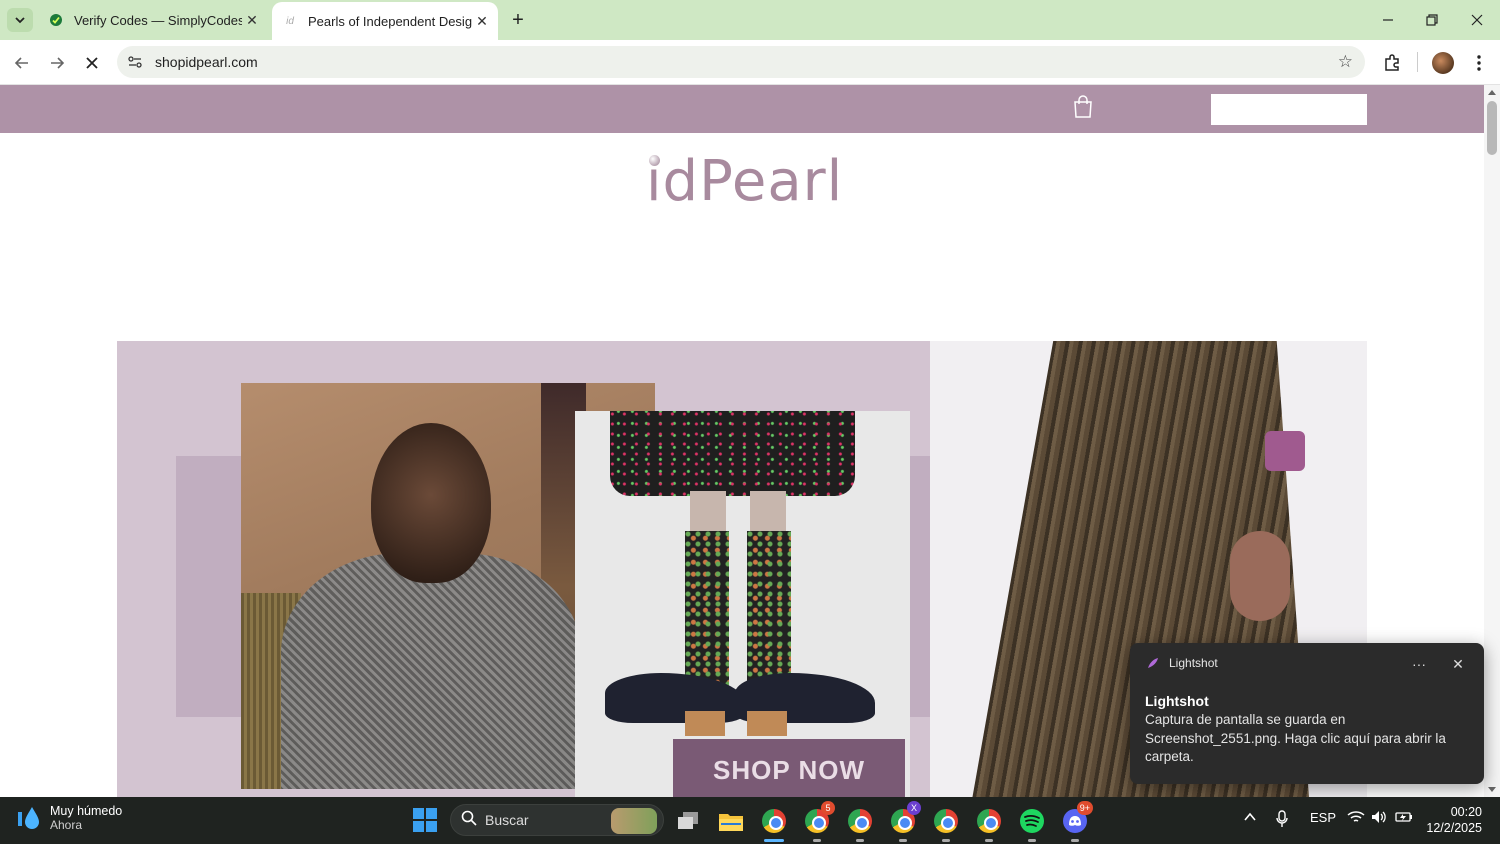 The width and height of the screenshot is (1500, 844). What do you see at coordinates (158, 20) in the screenshot?
I see `tab-title: Verify Codes — SimplyCodes` at bounding box center [158, 20].